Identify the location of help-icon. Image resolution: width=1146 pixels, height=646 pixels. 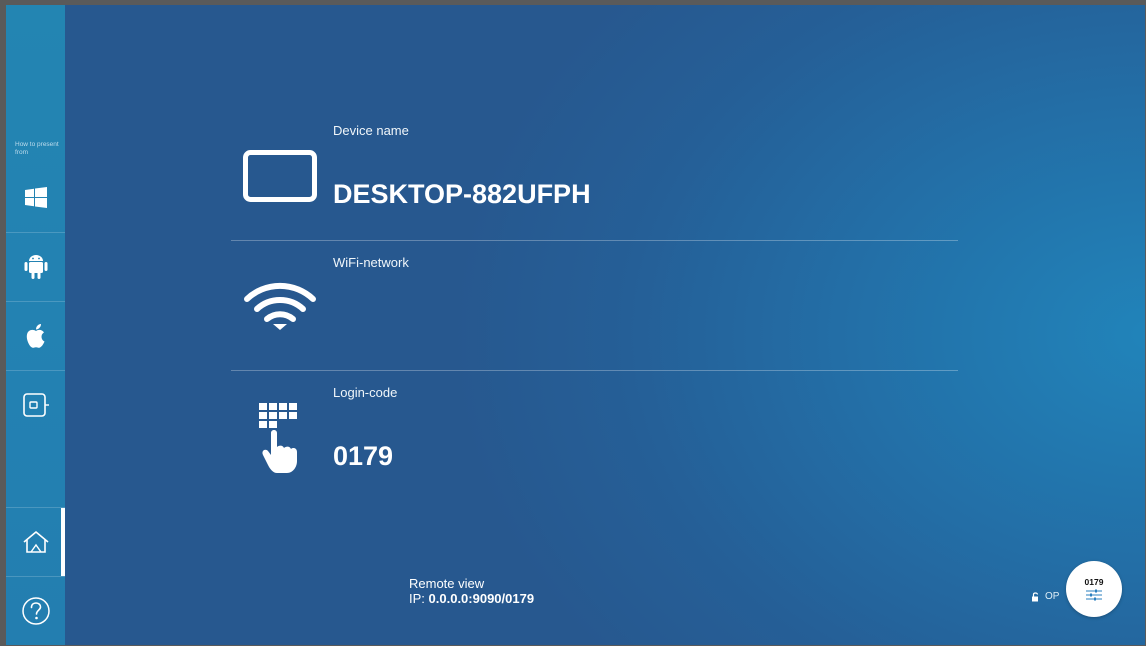
(35, 611).